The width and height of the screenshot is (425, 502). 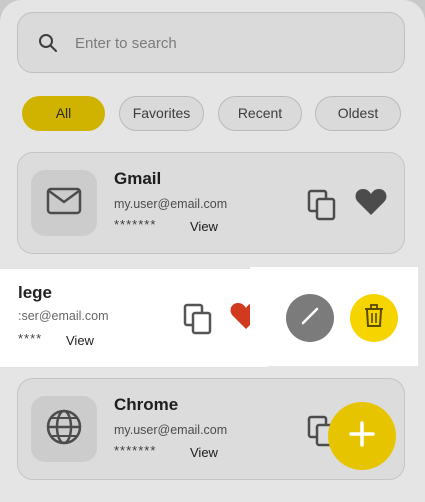 I want to click on trash-icon, so click(x=374, y=318).